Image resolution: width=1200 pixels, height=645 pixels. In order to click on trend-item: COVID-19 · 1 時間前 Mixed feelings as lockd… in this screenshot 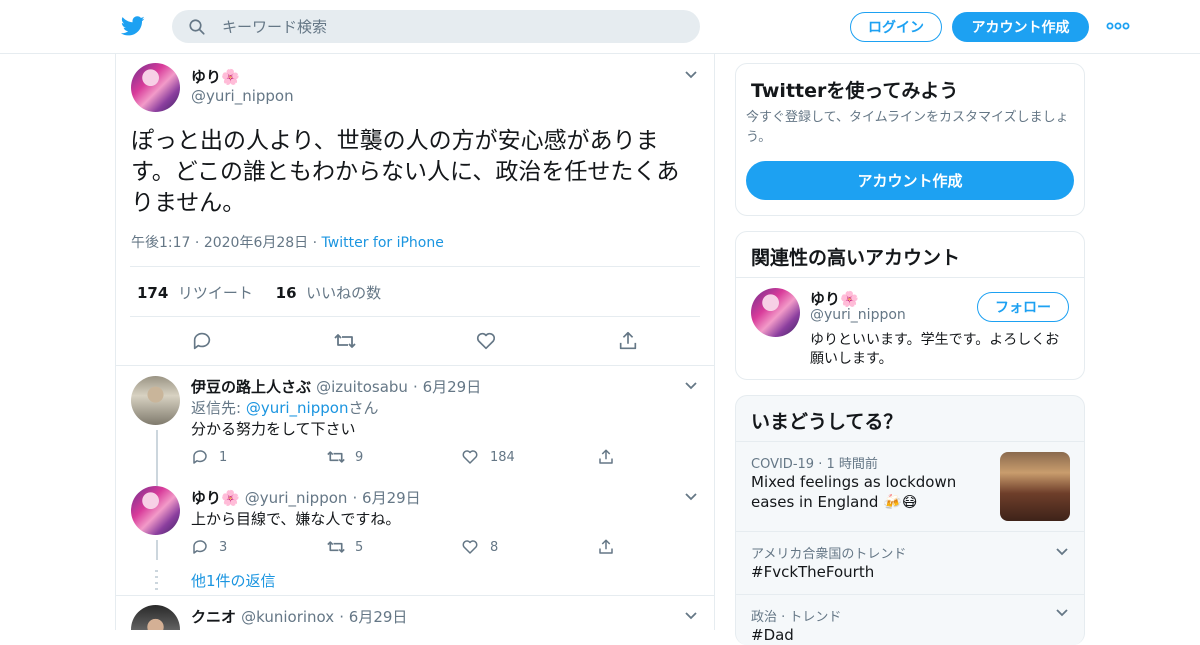, I will do `click(910, 486)`.